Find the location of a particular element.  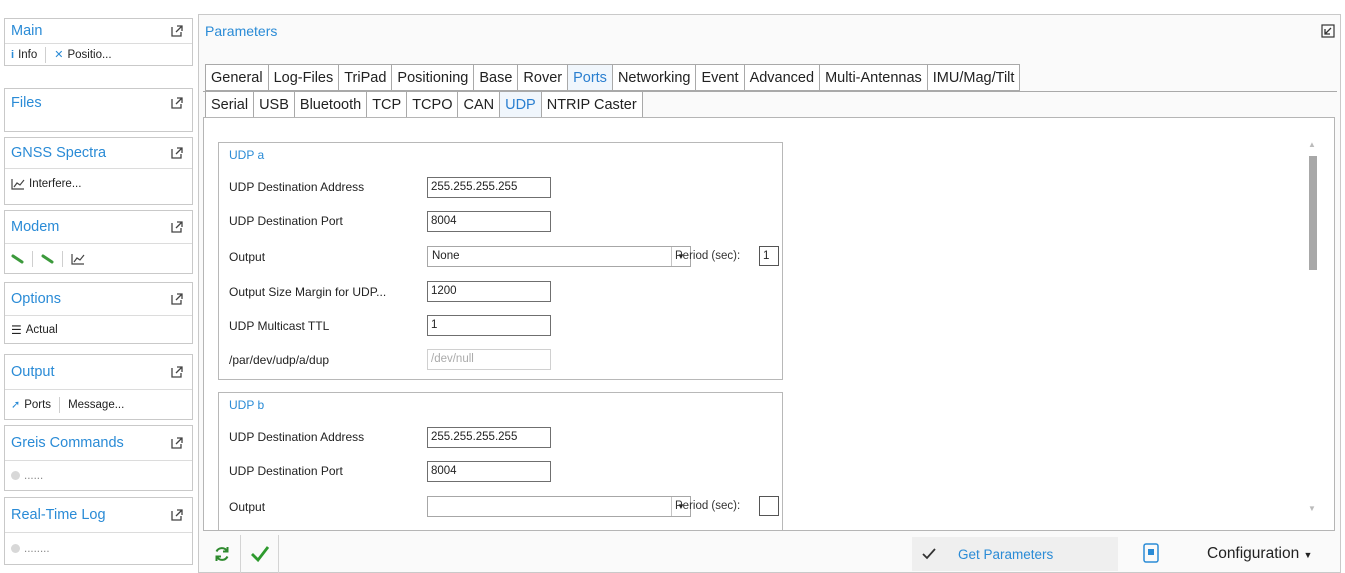

udp-a-destination-address-input: 255.255.255.255 is located at coordinates (489, 187).